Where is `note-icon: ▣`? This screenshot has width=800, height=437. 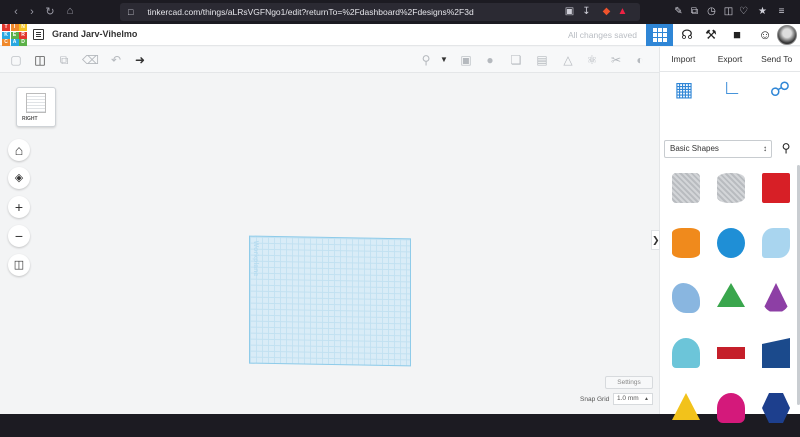 note-icon: ▣ is located at coordinates (466, 60).